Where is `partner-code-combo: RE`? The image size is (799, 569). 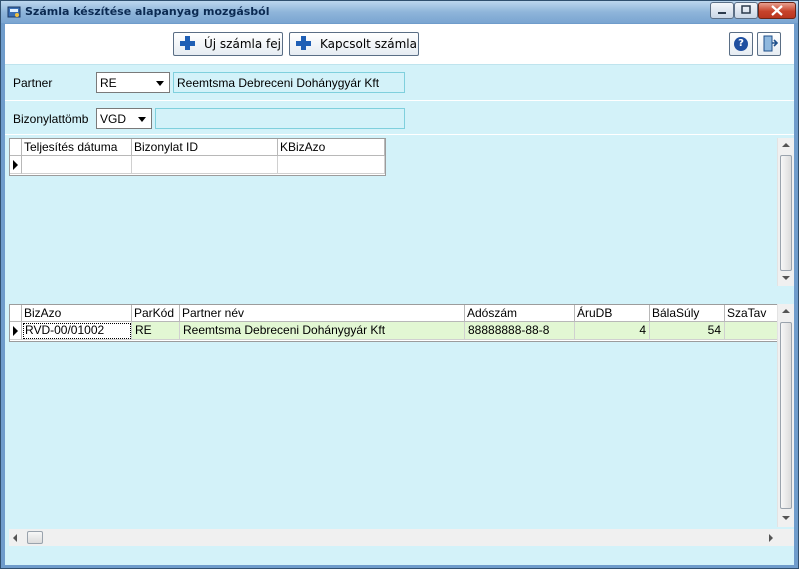 partner-code-combo: RE is located at coordinates (133, 82).